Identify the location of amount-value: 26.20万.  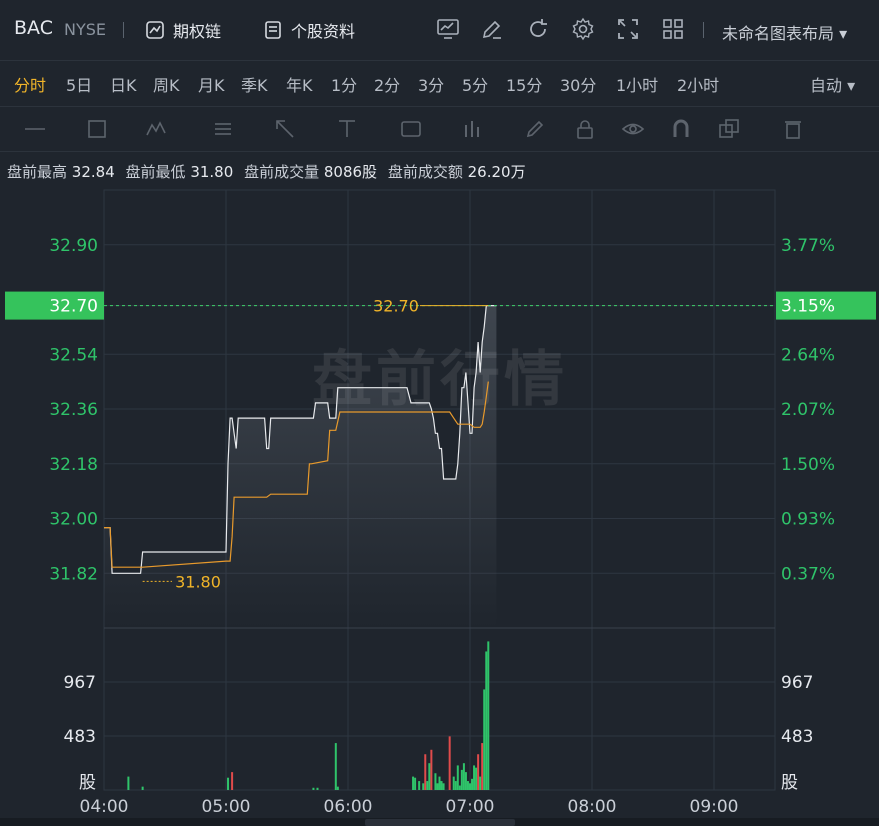
(496, 172).